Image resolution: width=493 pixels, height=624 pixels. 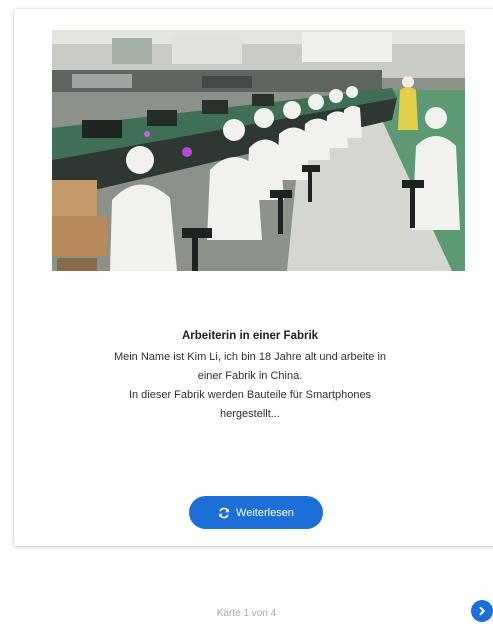 I want to click on pager-text: Karte 1 von 4, so click(x=246, y=613).